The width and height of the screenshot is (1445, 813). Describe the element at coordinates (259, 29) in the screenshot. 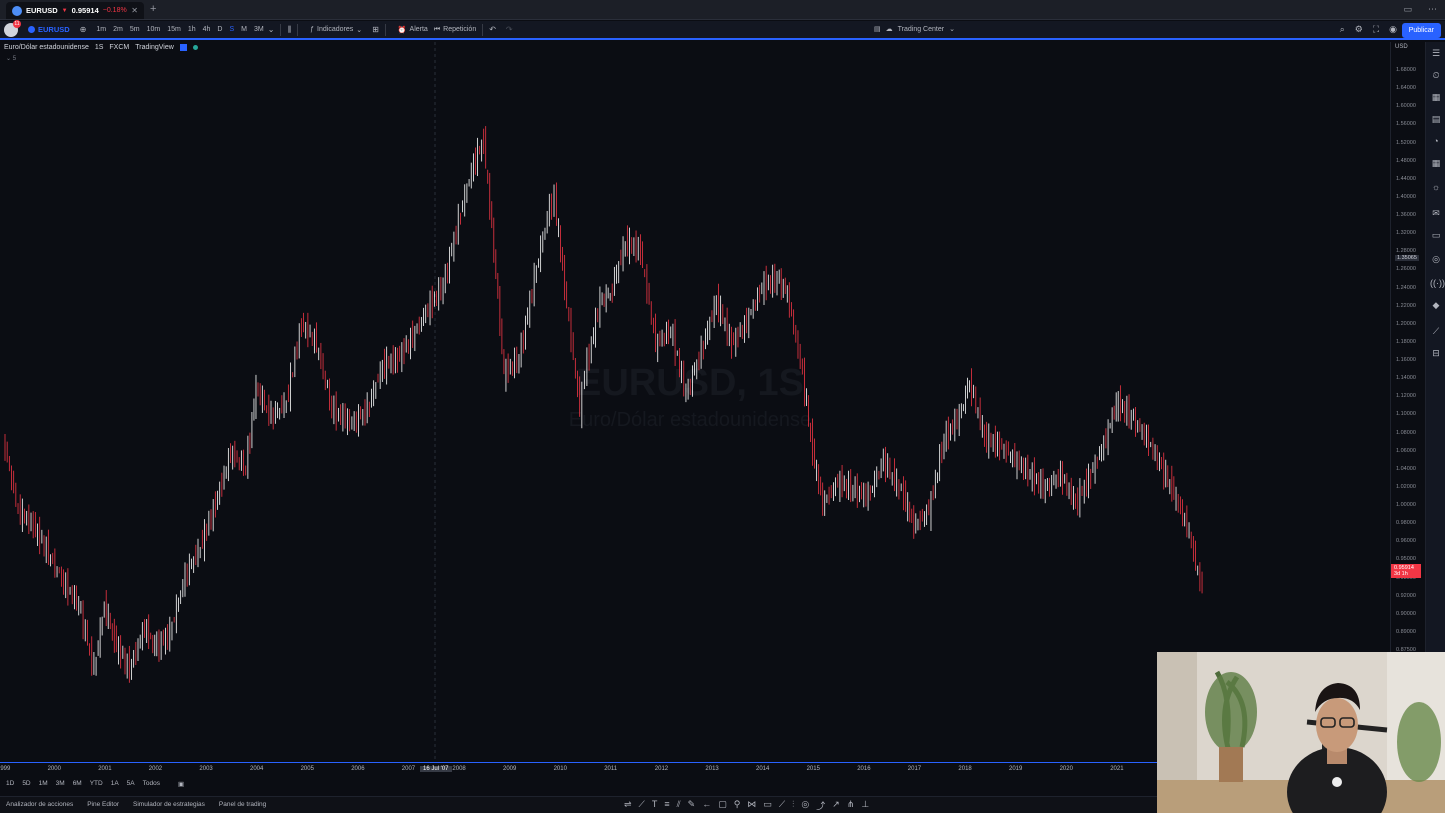

I see `interval-button: 3M` at that location.